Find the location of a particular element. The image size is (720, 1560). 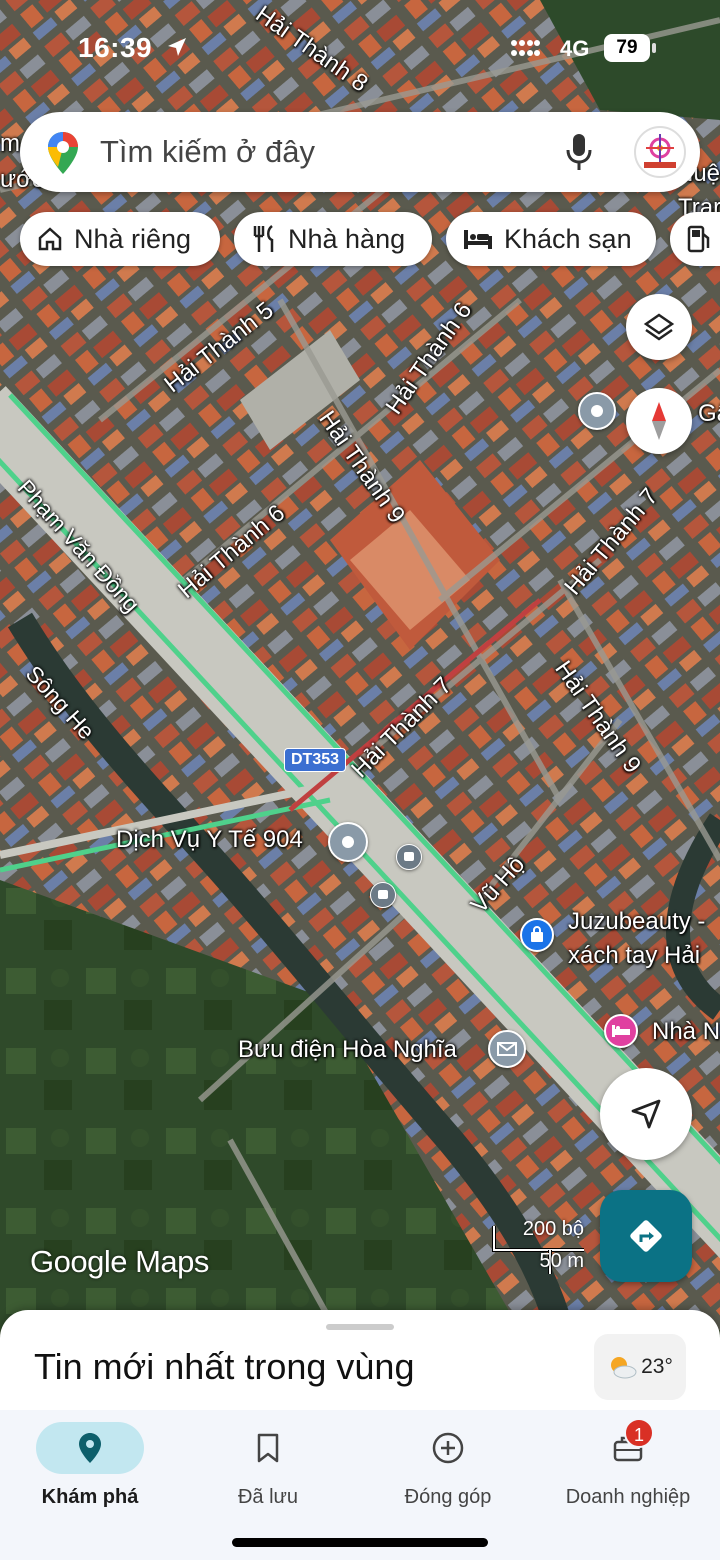

avatar is located at coordinates (660, 152).